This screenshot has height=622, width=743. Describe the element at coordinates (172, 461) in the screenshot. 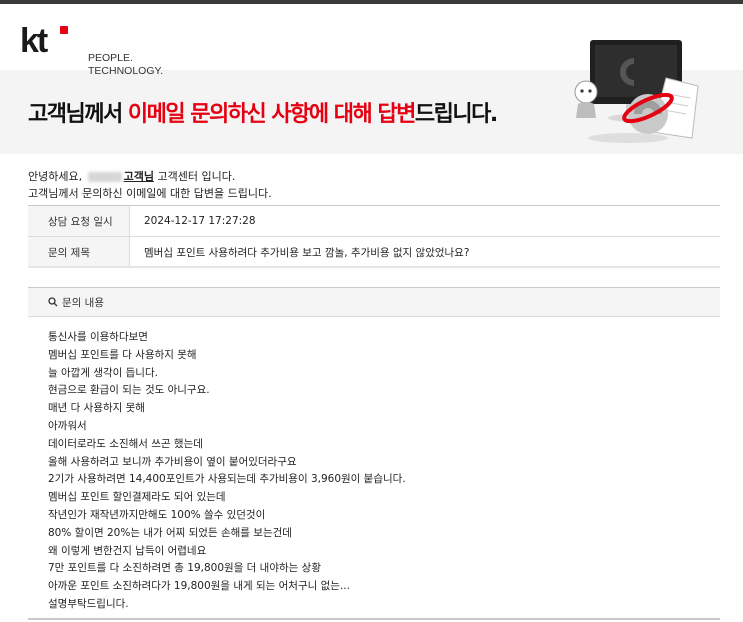

I see `inquiry-line: 올해 사용하려고 보니까 추가비용이 옆이 붙어있더라구요` at that location.